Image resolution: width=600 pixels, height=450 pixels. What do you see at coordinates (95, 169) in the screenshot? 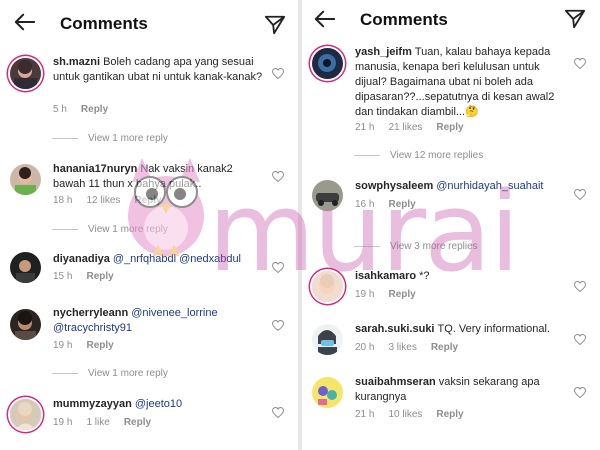
I see `comment-username: hanania17nuryn` at bounding box center [95, 169].